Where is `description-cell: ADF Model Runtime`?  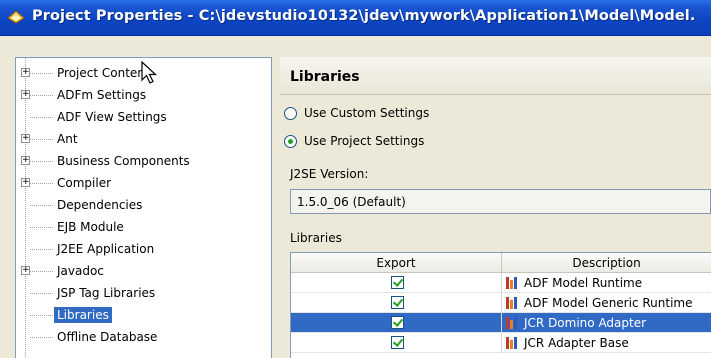
description-cell: ADF Model Runtime is located at coordinates (606, 283).